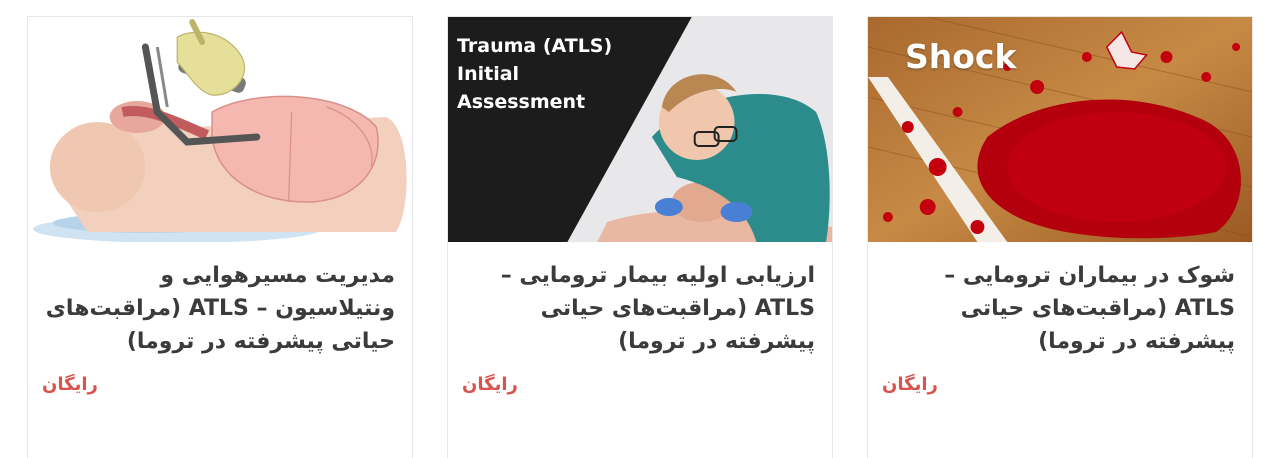 Image resolution: width=1280 pixels, height=458 pixels. What do you see at coordinates (640, 129) in the screenshot?
I see `course-thumbnail: Trauma (ATLS) Initial Assessment` at bounding box center [640, 129].